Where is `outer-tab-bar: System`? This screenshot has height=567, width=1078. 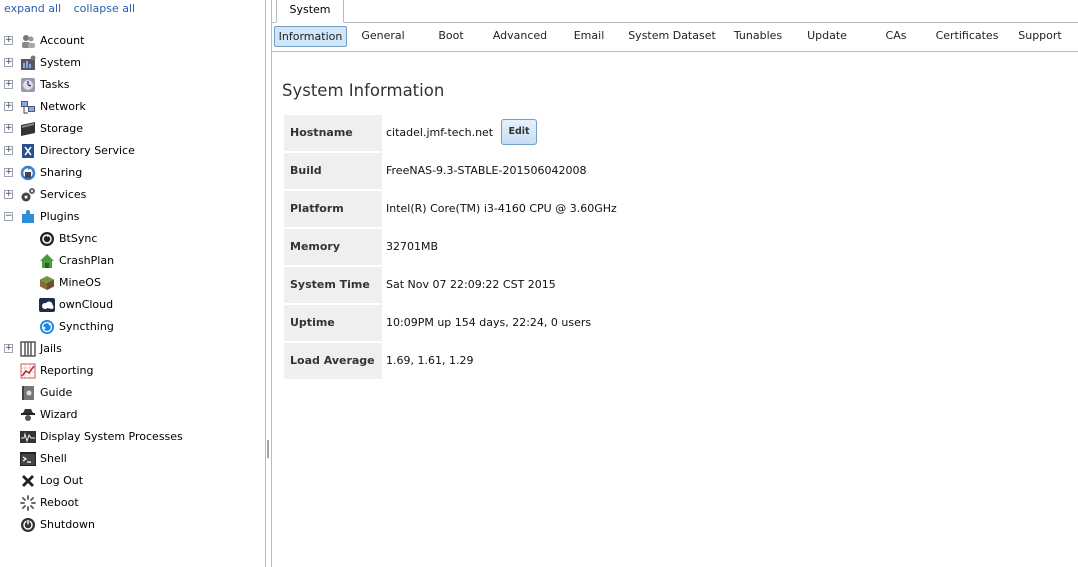
outer-tab-bar: System is located at coordinates (675, 11).